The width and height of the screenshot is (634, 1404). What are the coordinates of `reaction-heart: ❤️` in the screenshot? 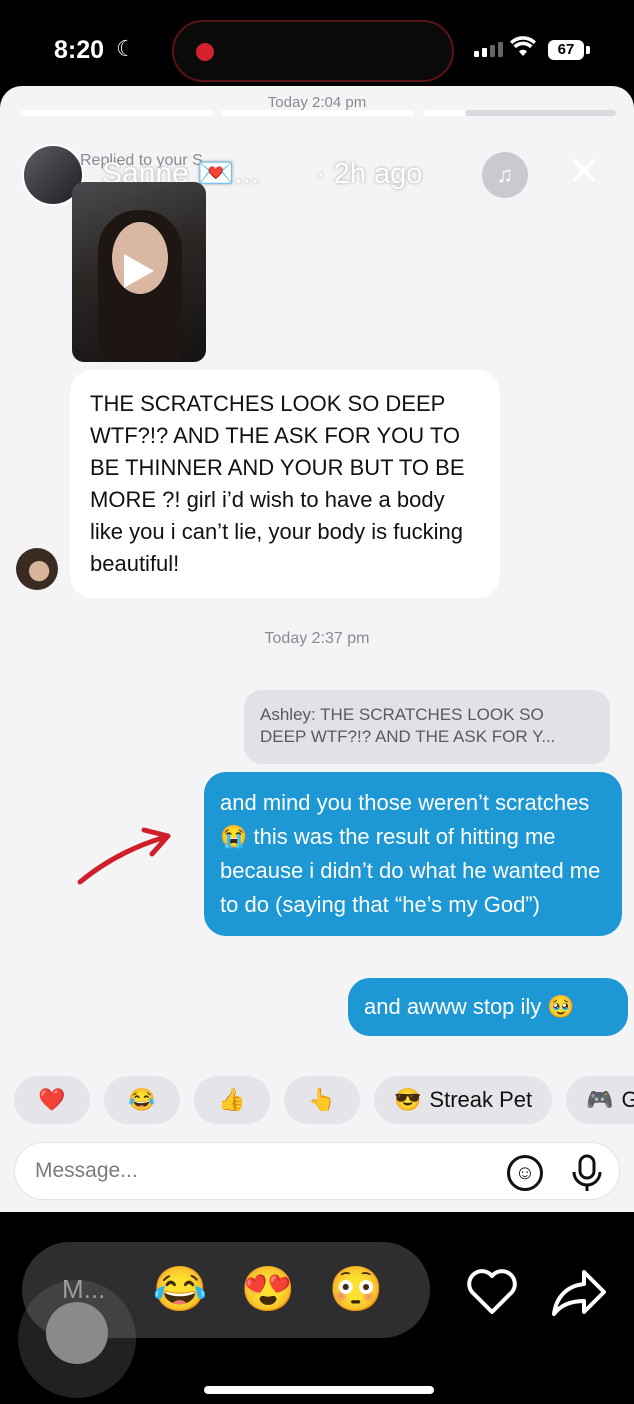 It's located at (52, 1100).